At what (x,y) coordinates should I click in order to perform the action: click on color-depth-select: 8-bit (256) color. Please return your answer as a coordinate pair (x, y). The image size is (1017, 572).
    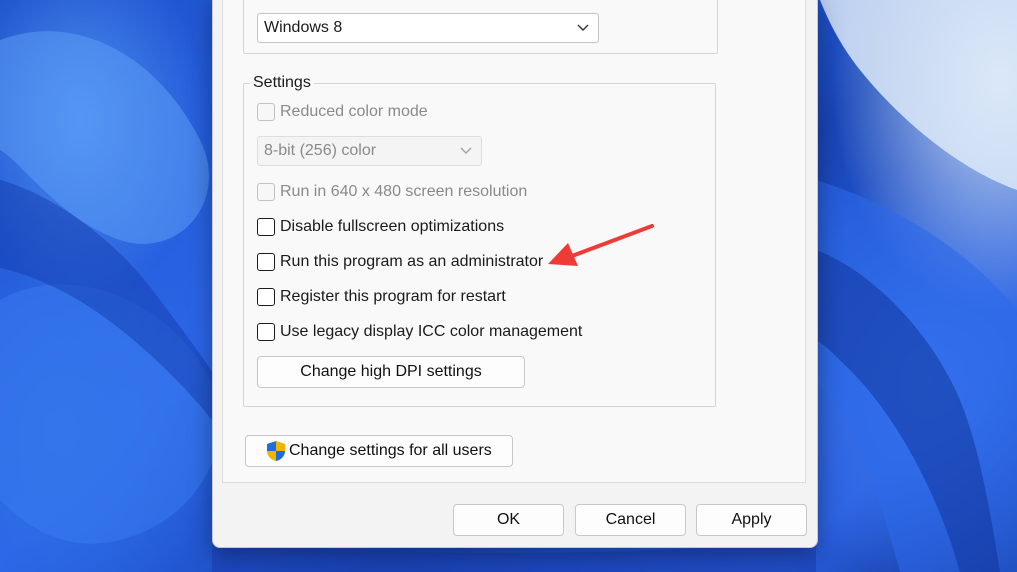
    Looking at the image, I should click on (369, 151).